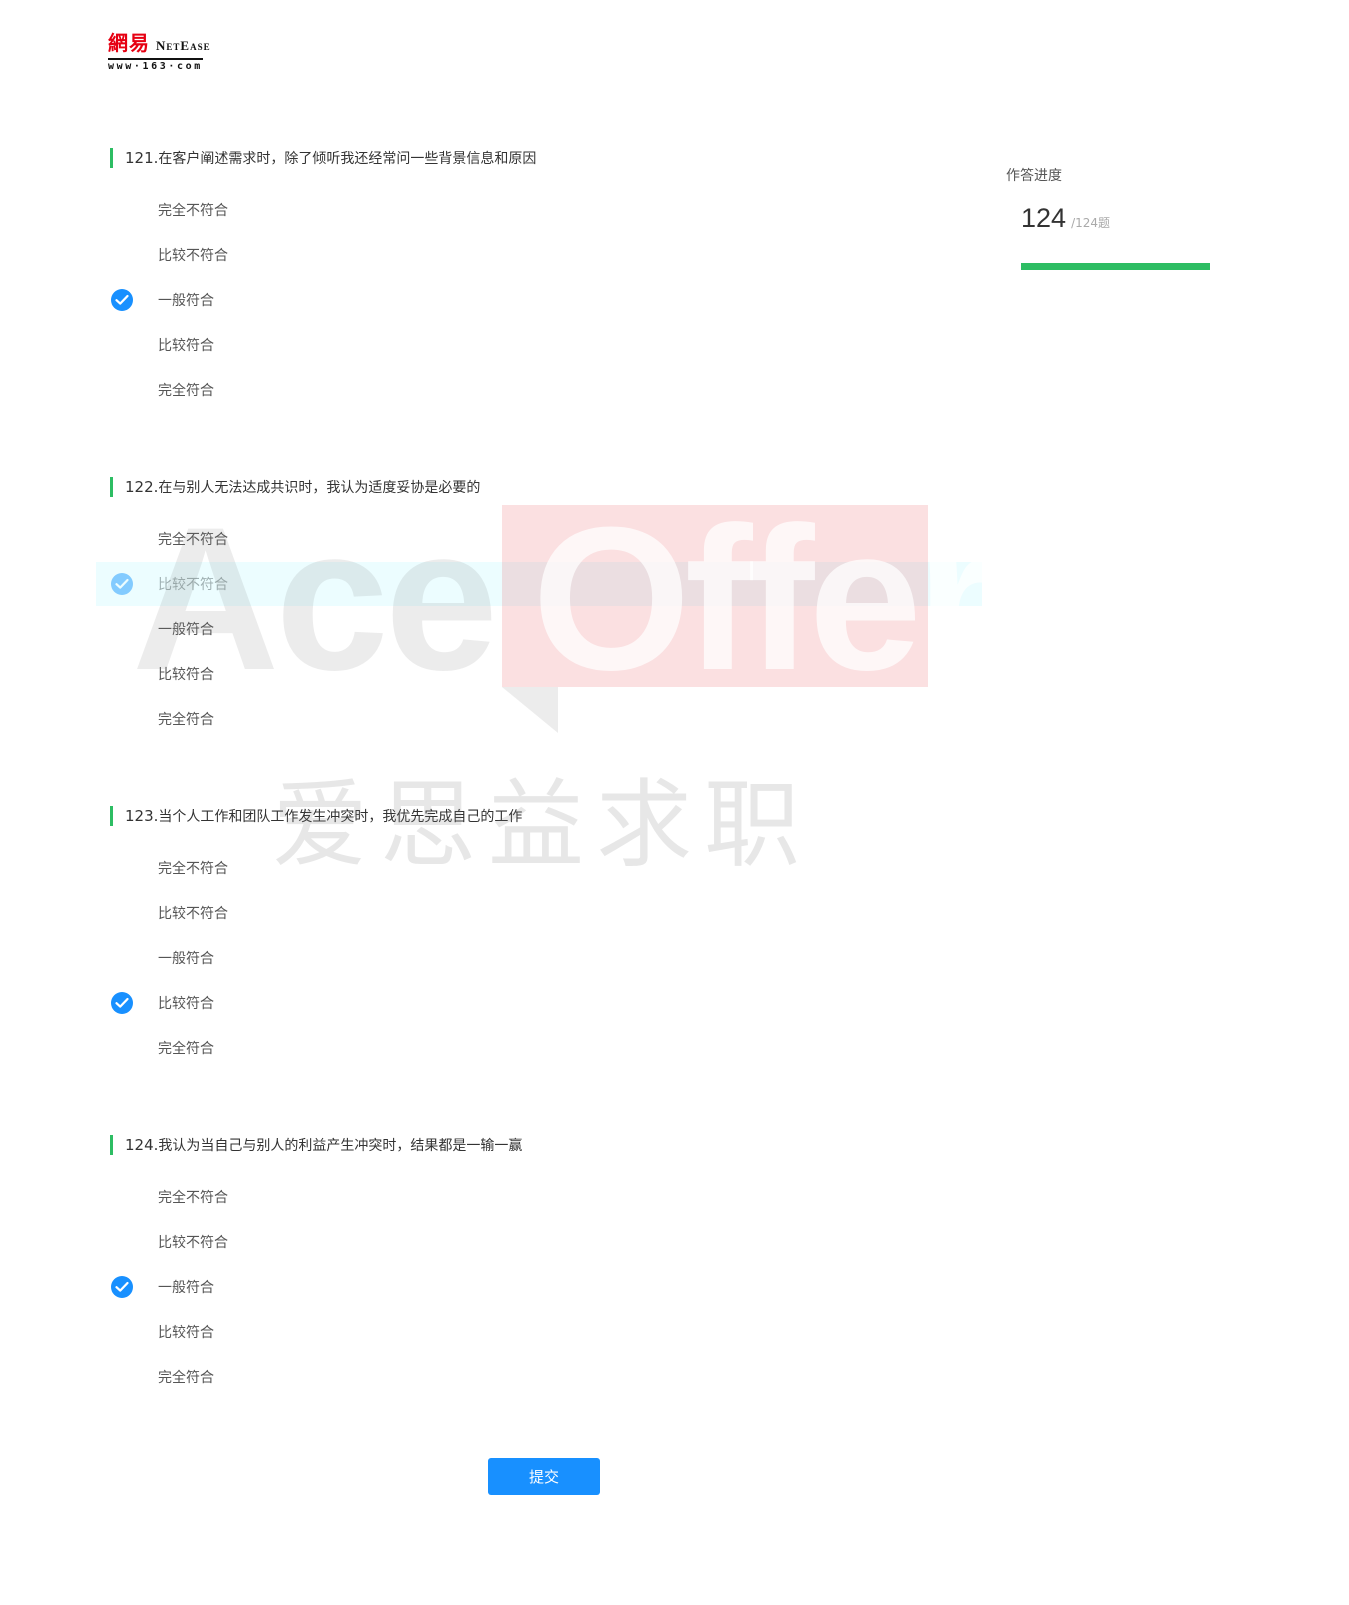  What do you see at coordinates (340, 1146) in the screenshot?
I see `question-text: 我认为当自己与别人的利益产生冲突时，结果都是一输一赢` at bounding box center [340, 1146].